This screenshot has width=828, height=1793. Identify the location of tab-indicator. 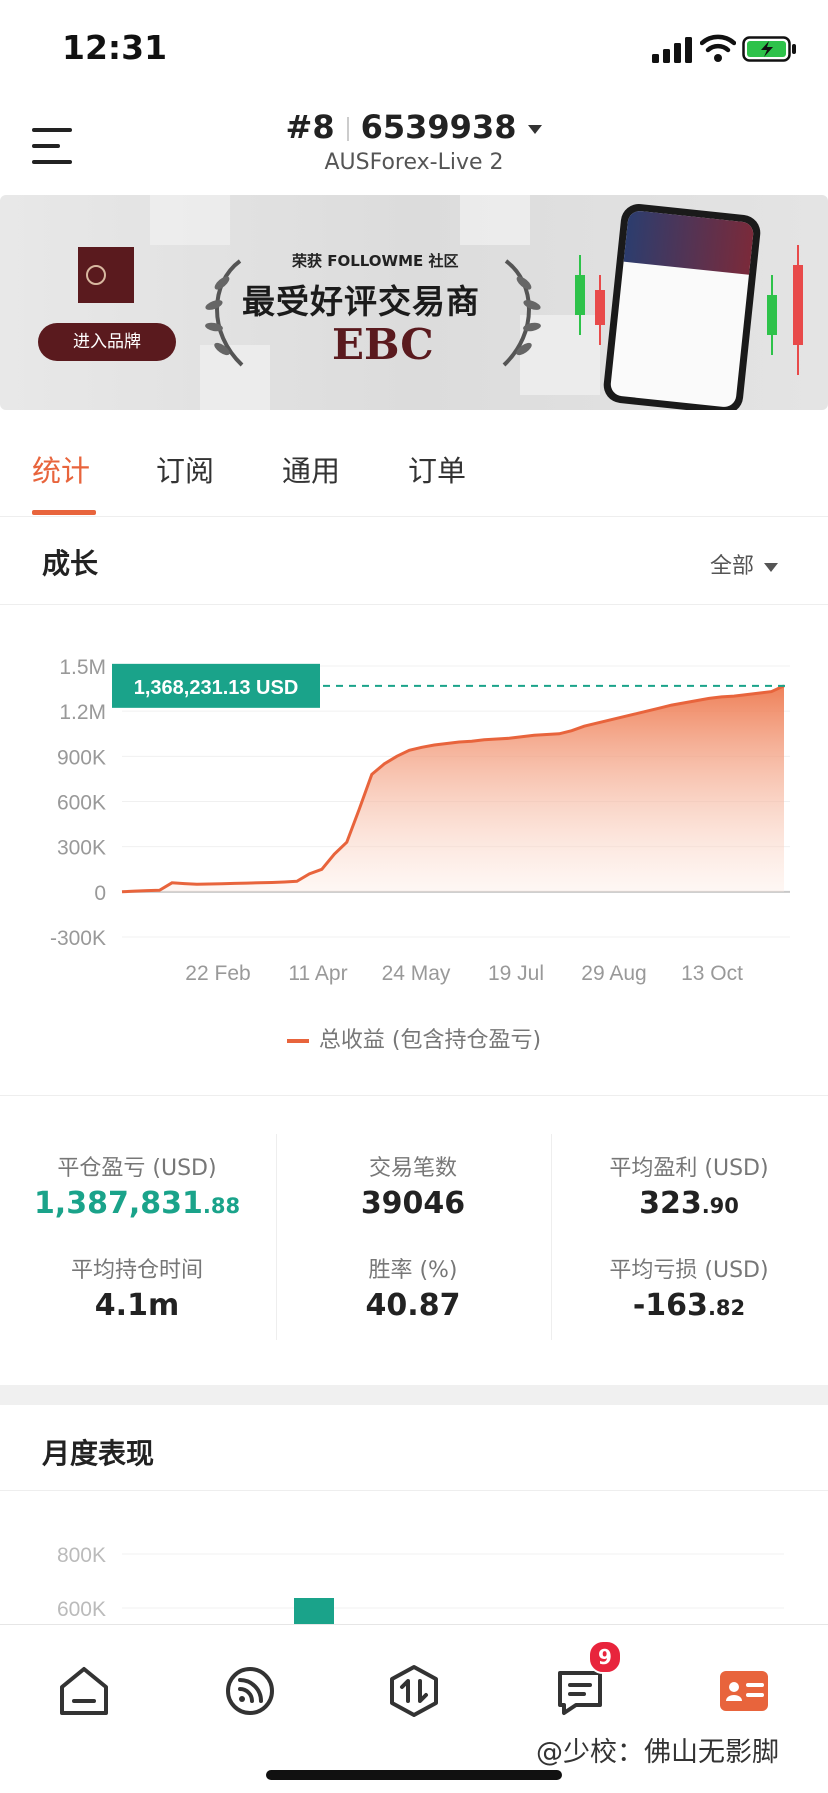
(64, 512).